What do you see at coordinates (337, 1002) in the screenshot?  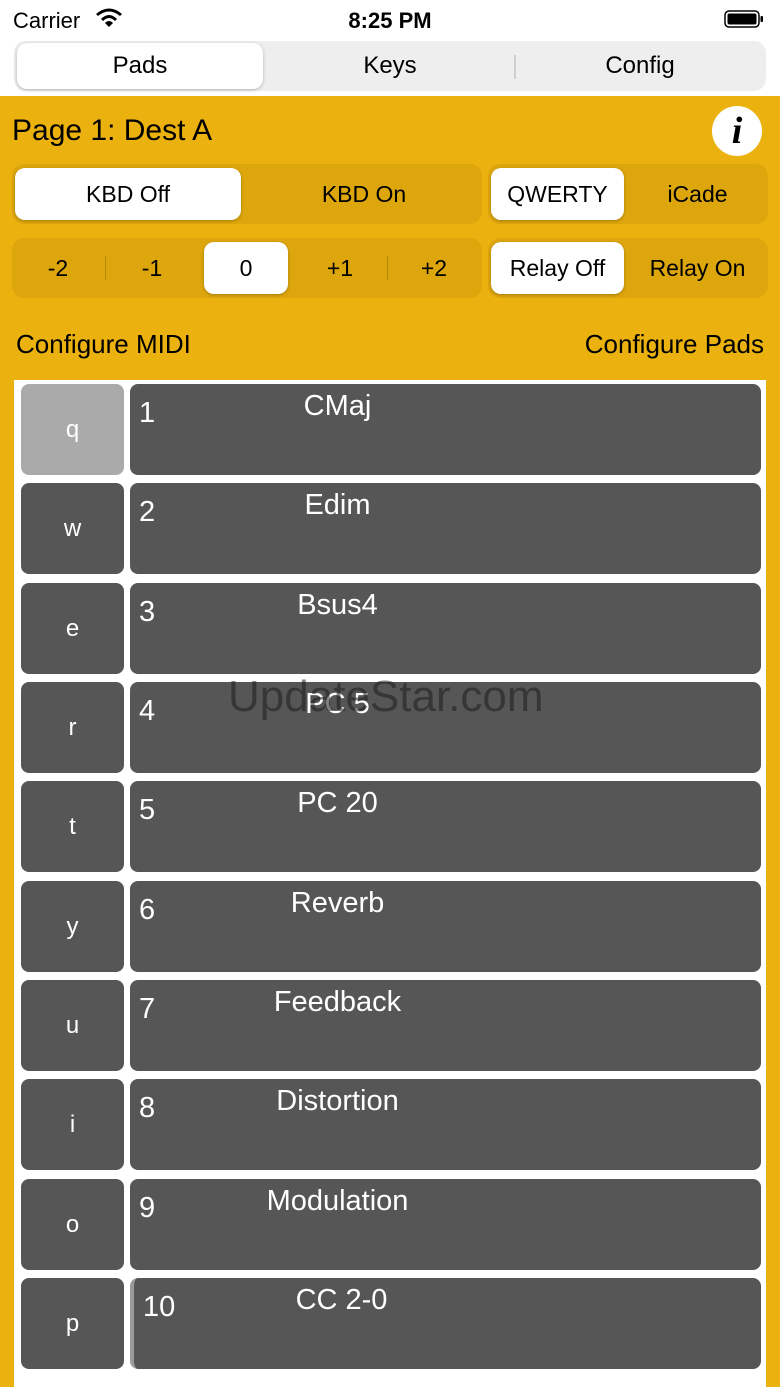 I see `pad-name: Feedback` at bounding box center [337, 1002].